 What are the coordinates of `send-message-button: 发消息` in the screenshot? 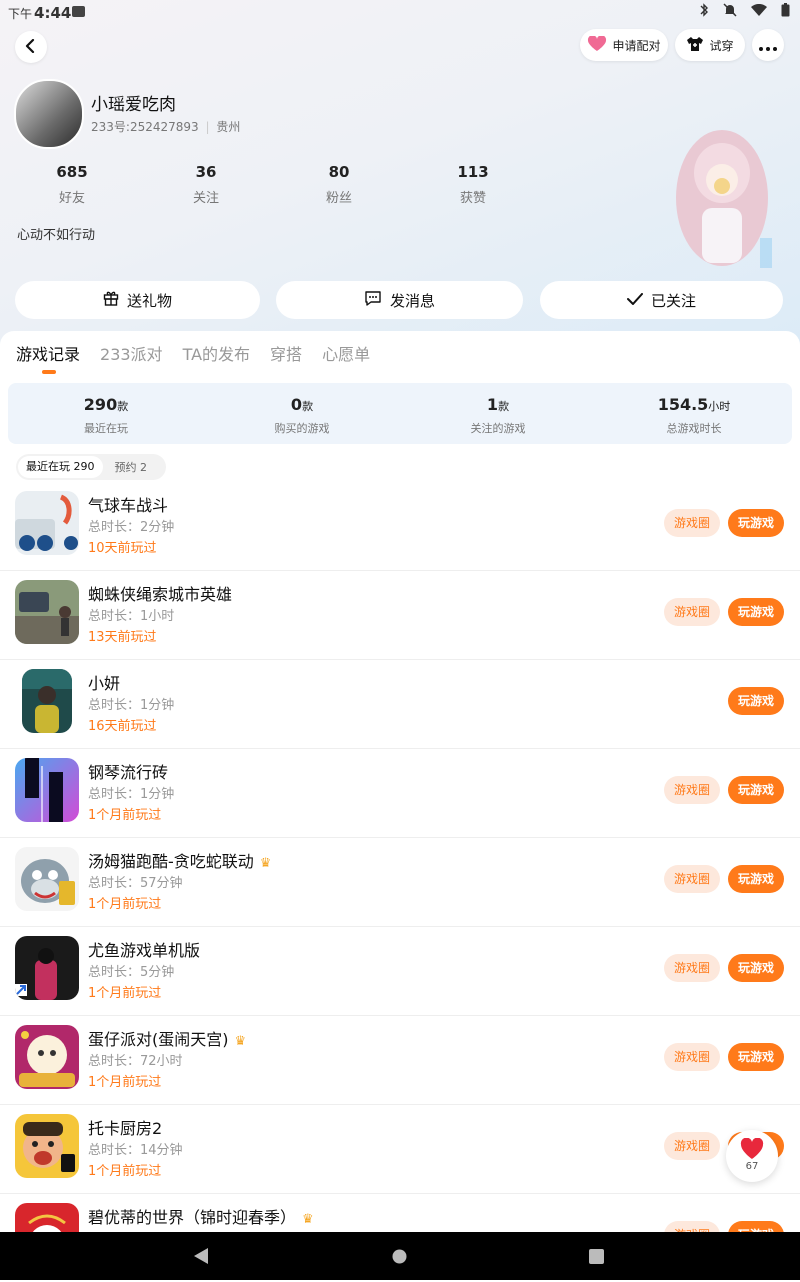 It's located at (399, 300).